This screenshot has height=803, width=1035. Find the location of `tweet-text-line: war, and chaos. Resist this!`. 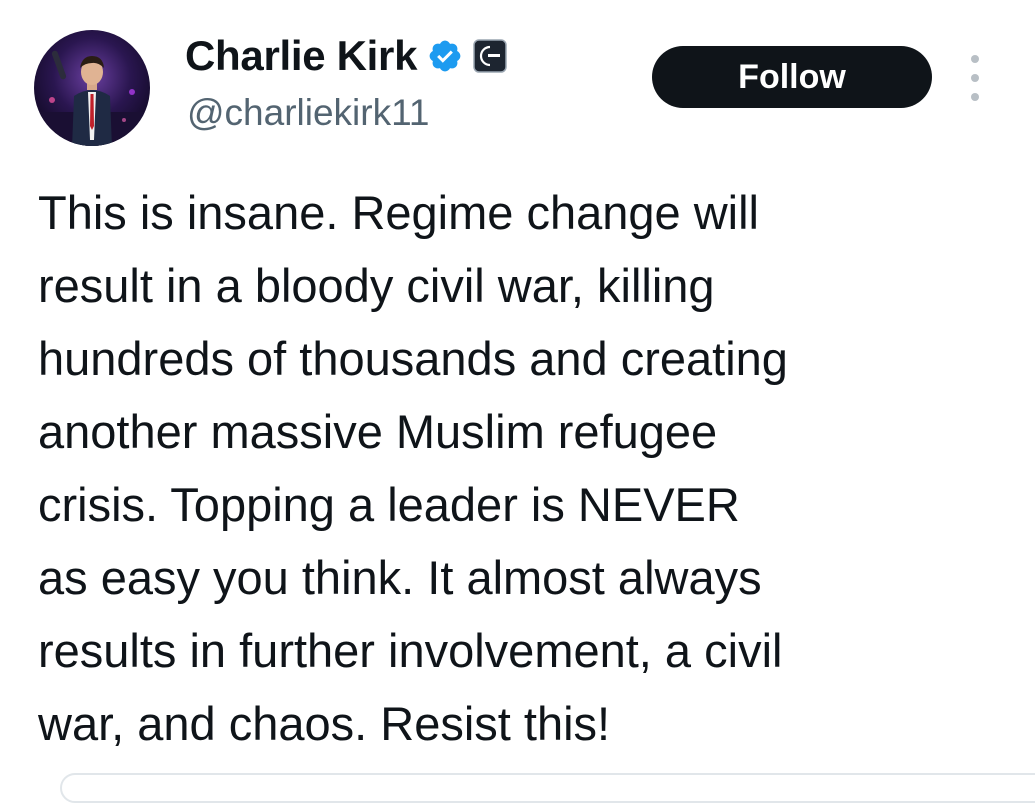

tweet-text-line: war, and chaos. Resist this! is located at coordinates (324, 723).